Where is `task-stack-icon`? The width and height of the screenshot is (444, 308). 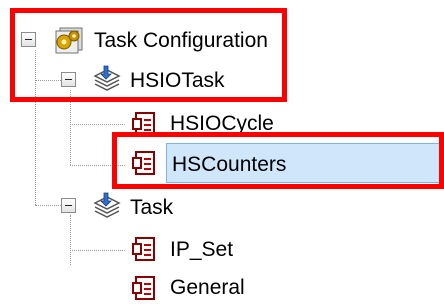
task-stack-icon is located at coordinates (107, 208).